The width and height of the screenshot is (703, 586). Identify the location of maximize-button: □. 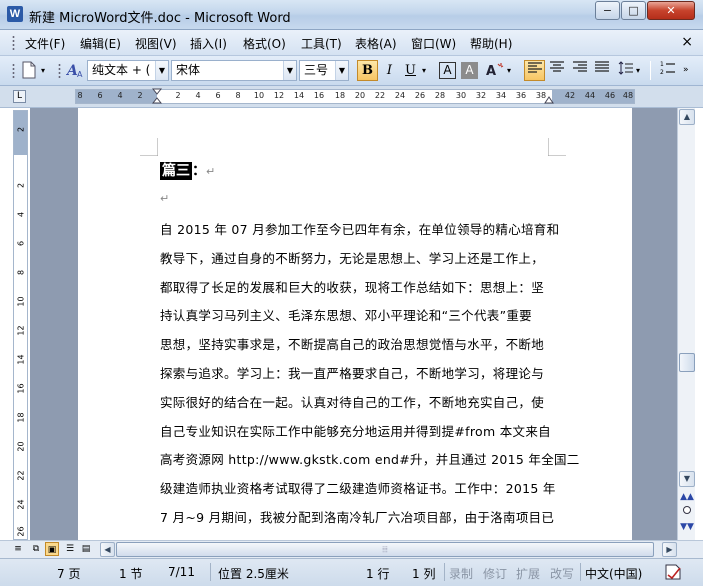
(633, 10).